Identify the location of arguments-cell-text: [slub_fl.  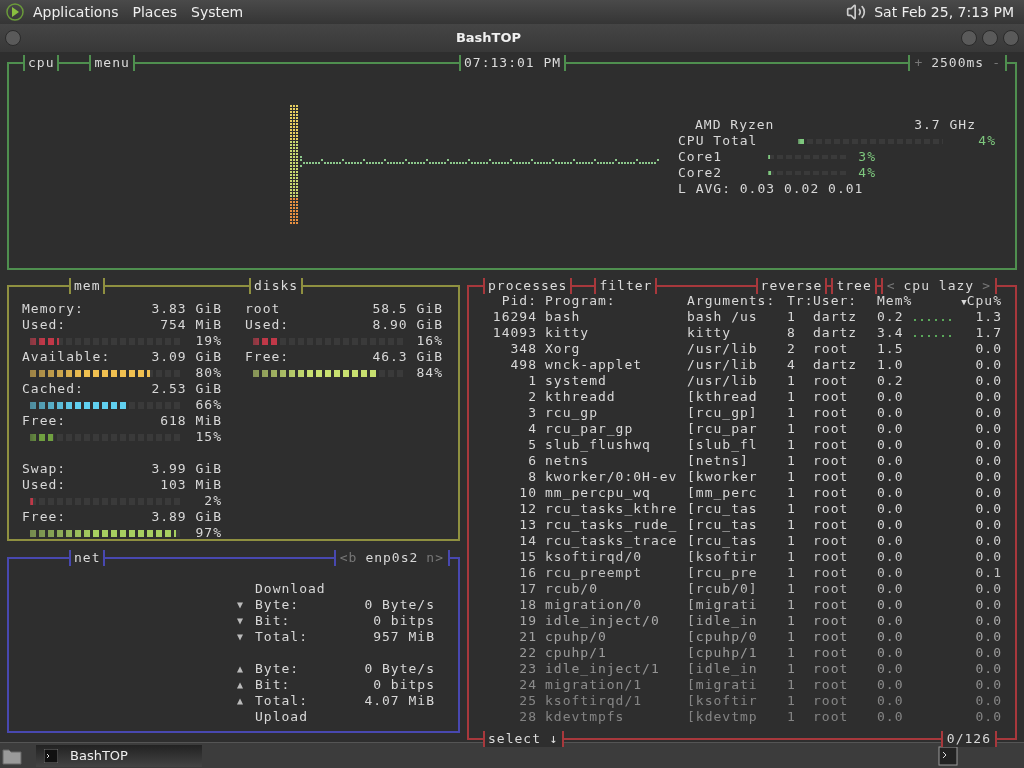
(723, 445).